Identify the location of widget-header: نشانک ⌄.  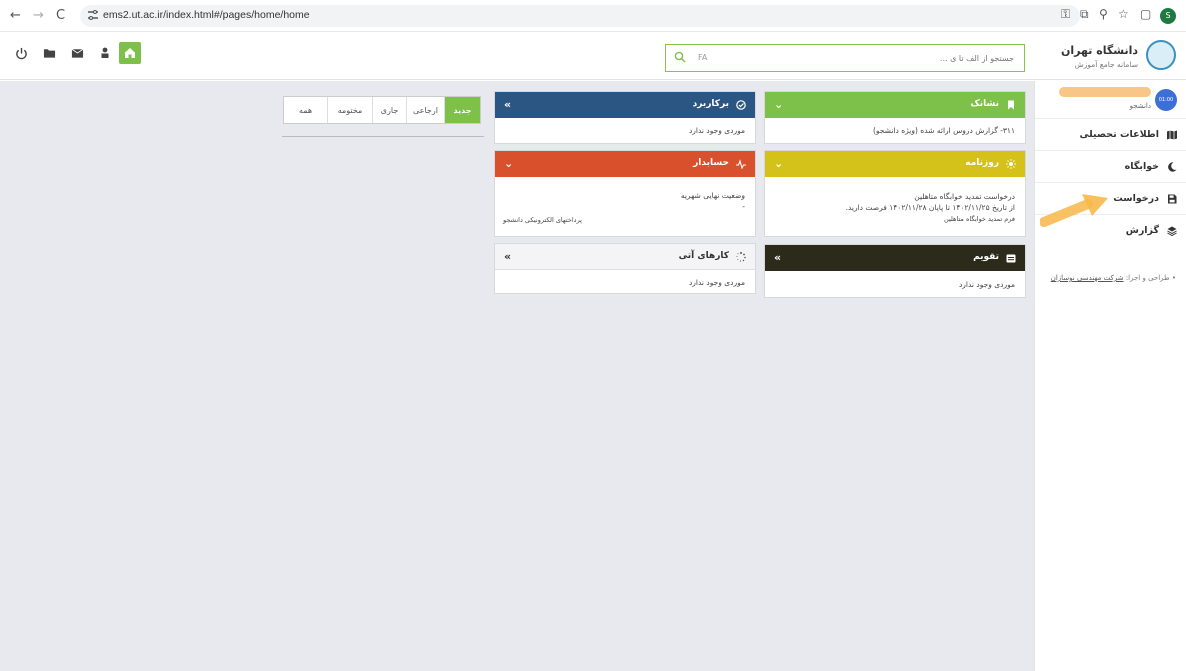
(895, 105).